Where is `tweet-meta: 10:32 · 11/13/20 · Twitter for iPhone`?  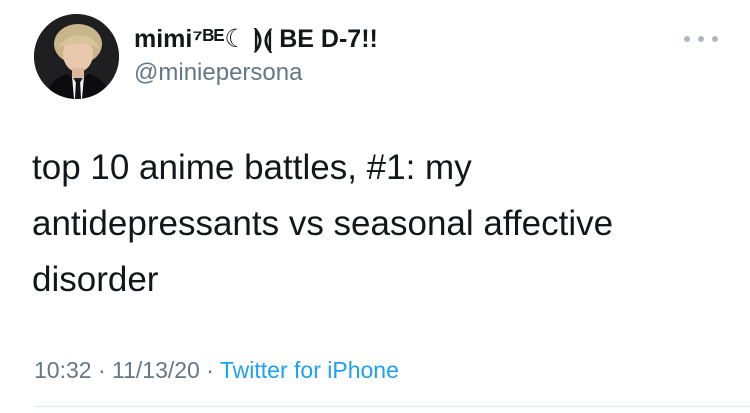 tweet-meta: 10:32 · 11/13/20 · Twitter for iPhone is located at coordinates (216, 370).